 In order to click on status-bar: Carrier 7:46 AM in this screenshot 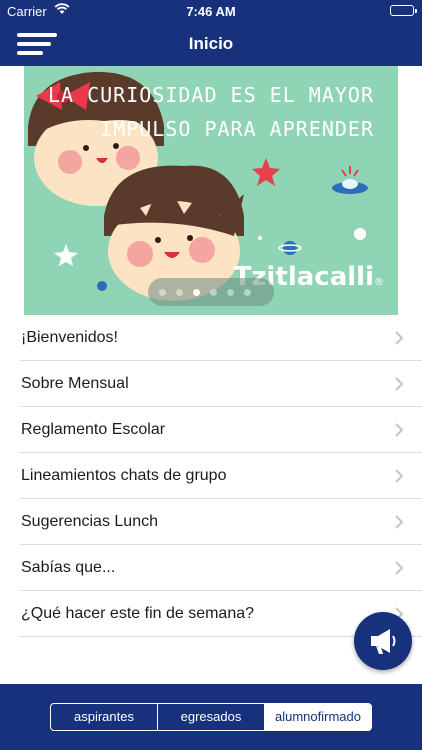, I will do `click(211, 11)`.